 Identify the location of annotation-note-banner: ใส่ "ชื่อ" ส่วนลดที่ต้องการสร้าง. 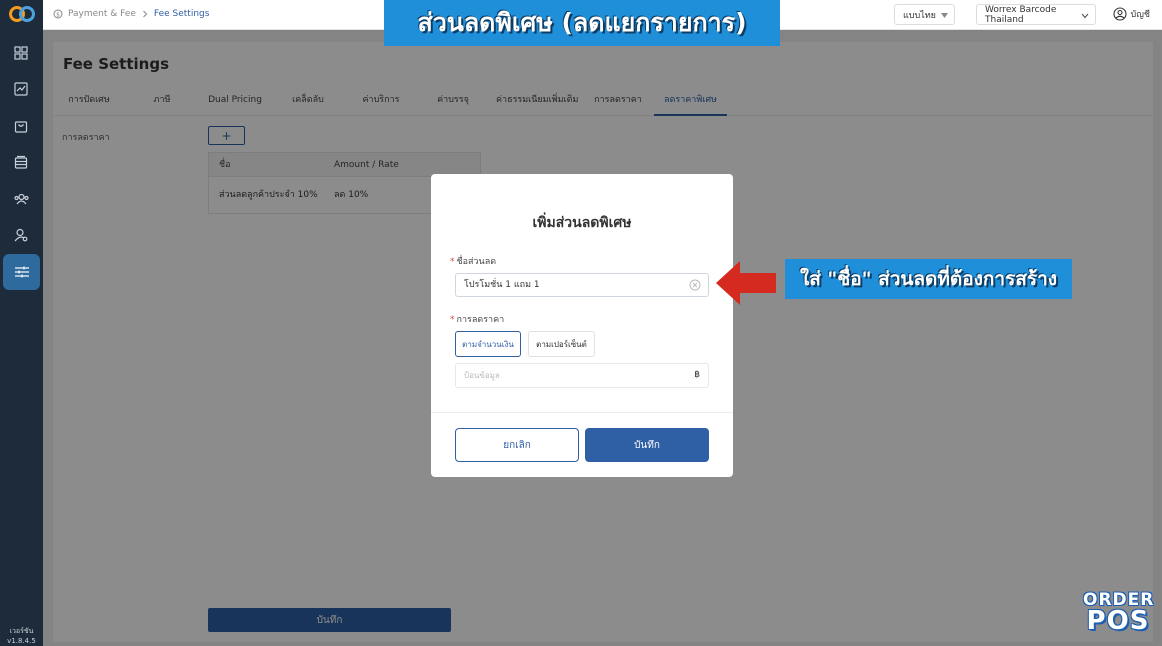
(928, 279).